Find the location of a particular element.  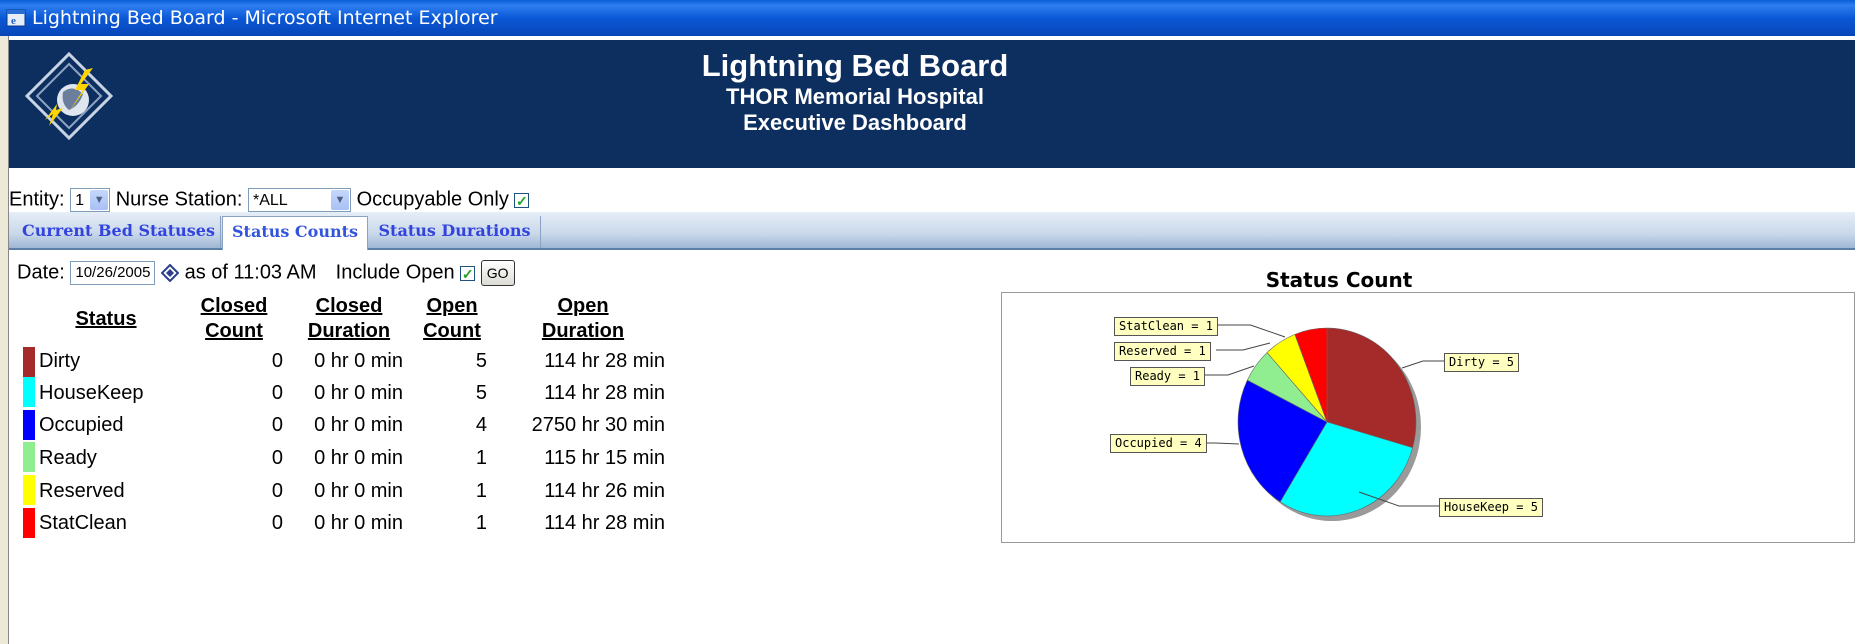

date-input: 10/26/2005 is located at coordinates (113, 273).